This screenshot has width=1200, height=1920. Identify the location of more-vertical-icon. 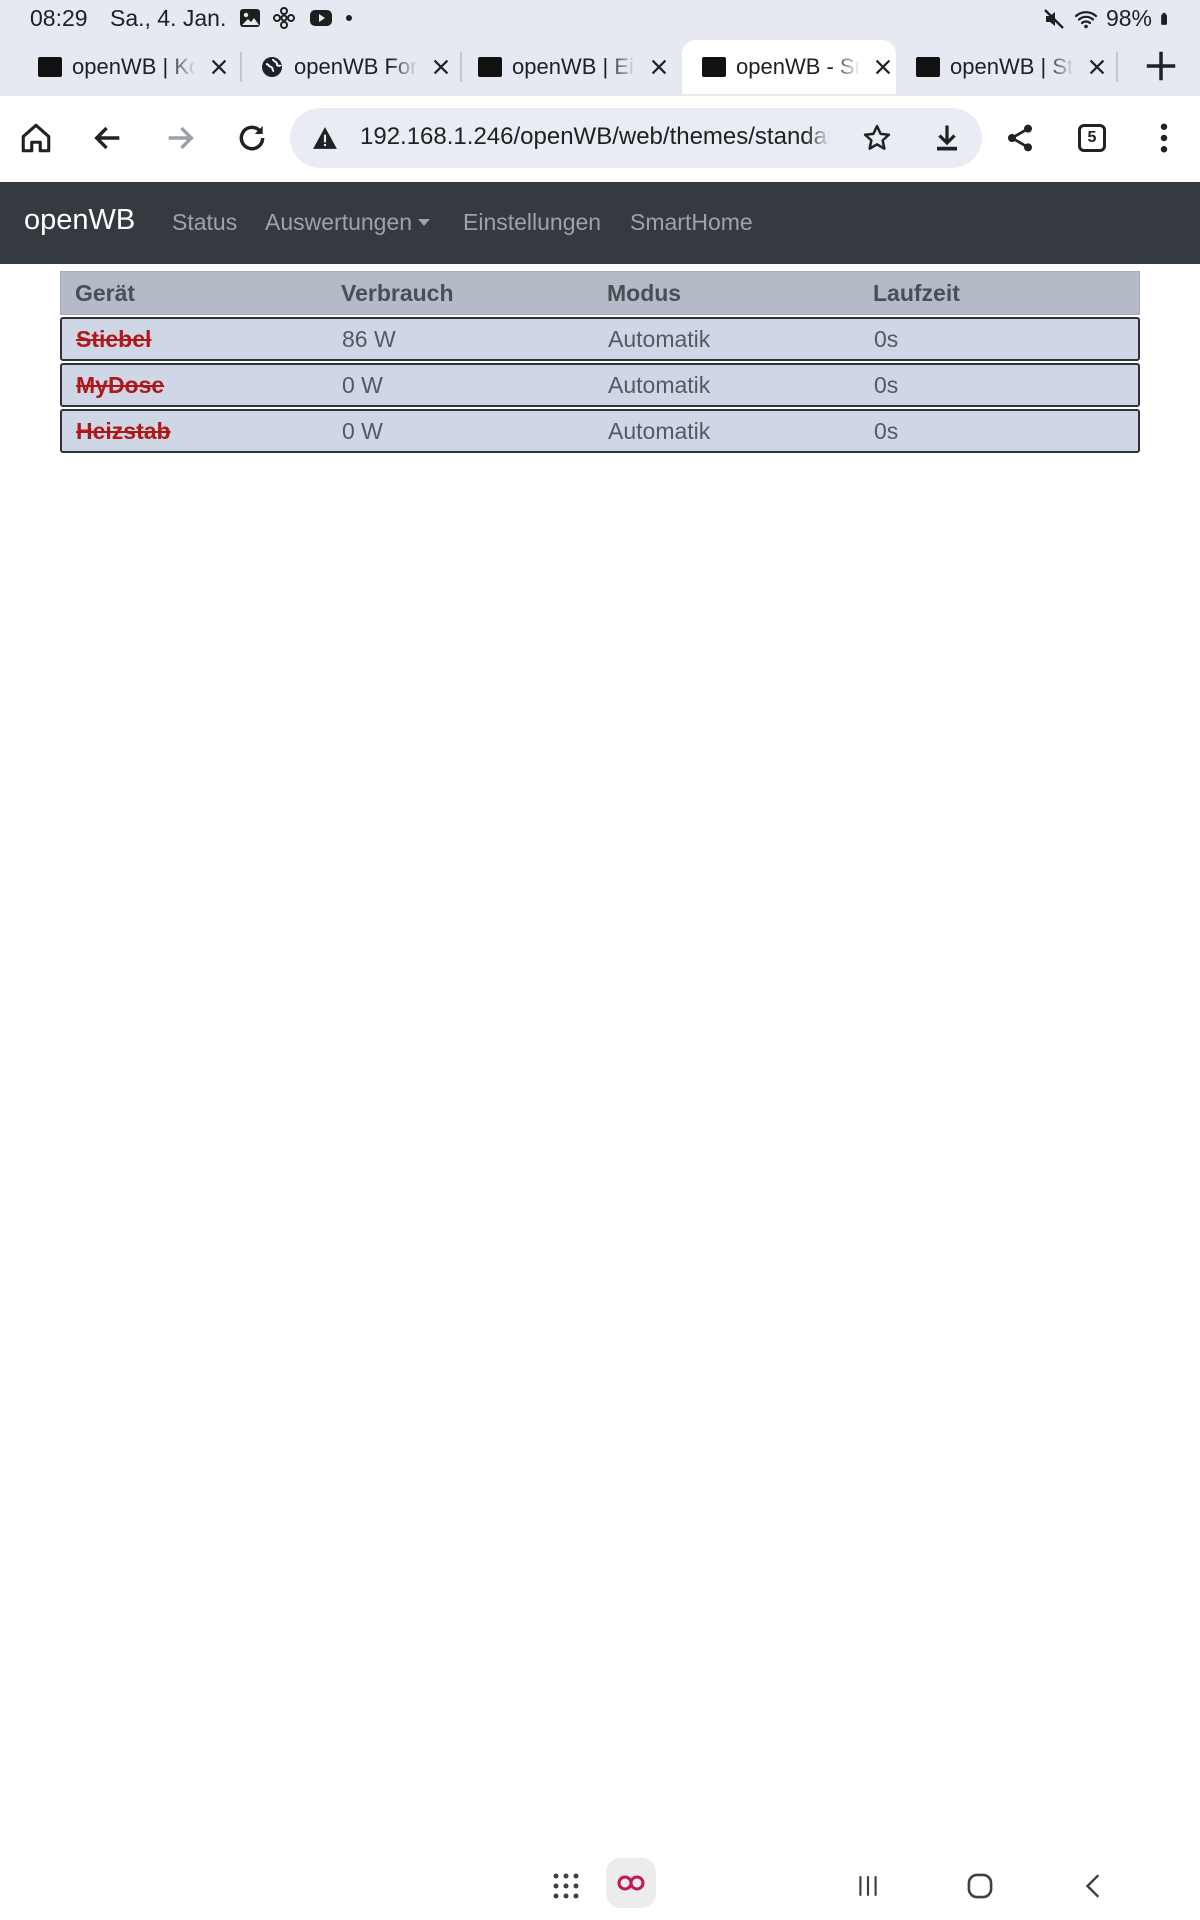
(1164, 138).